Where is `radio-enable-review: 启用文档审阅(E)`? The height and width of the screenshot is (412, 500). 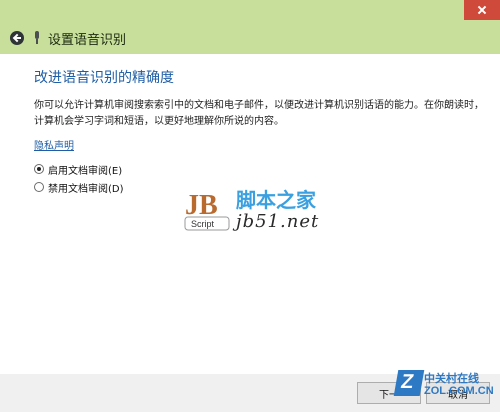
radio-enable-review: 启用文档审阅(E) is located at coordinates (78, 169).